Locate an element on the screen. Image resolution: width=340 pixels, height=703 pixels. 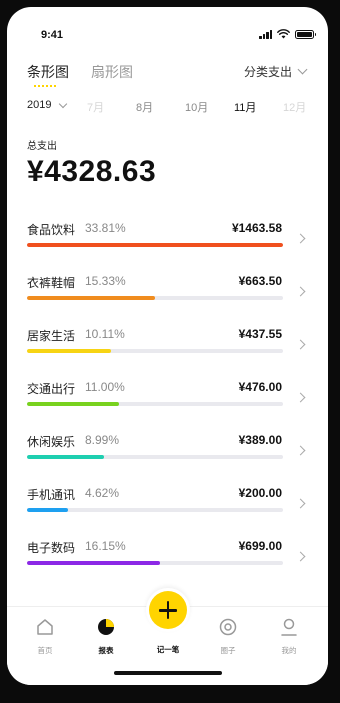
category-percent: 16.15% is located at coordinates (105, 546).